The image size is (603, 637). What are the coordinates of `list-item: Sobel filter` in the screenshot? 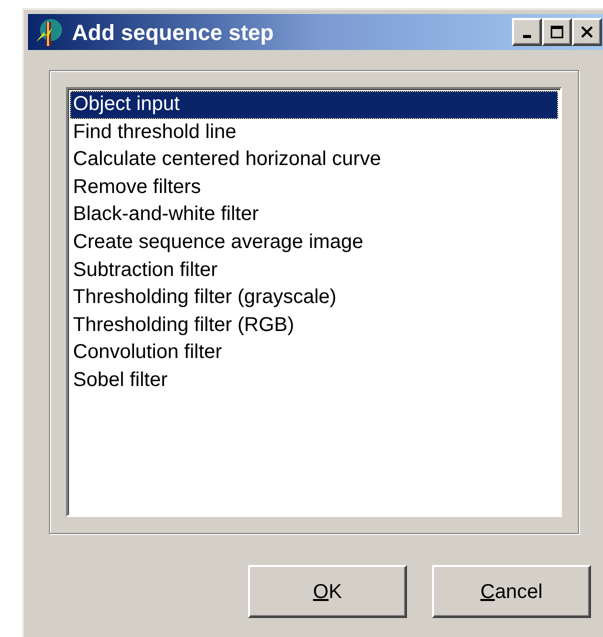 It's located at (314, 380).